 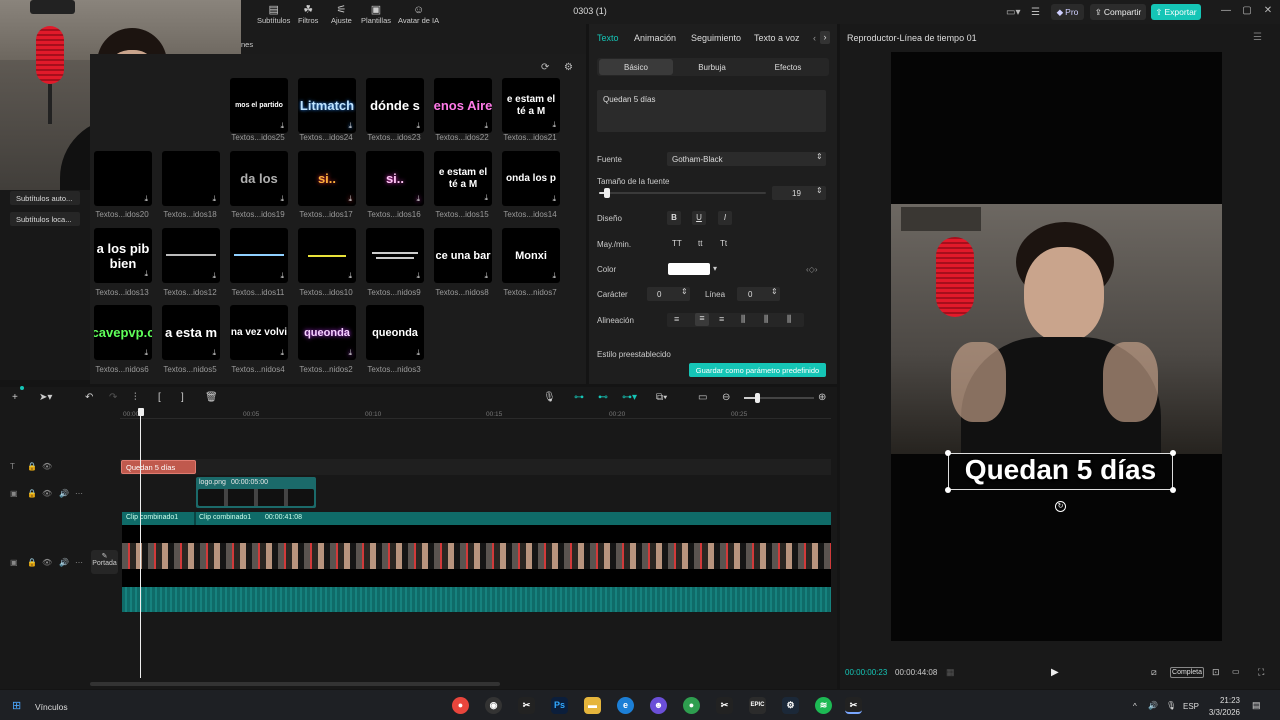 What do you see at coordinates (700, 243) in the screenshot?
I see `case-lower-button: tt` at bounding box center [700, 243].